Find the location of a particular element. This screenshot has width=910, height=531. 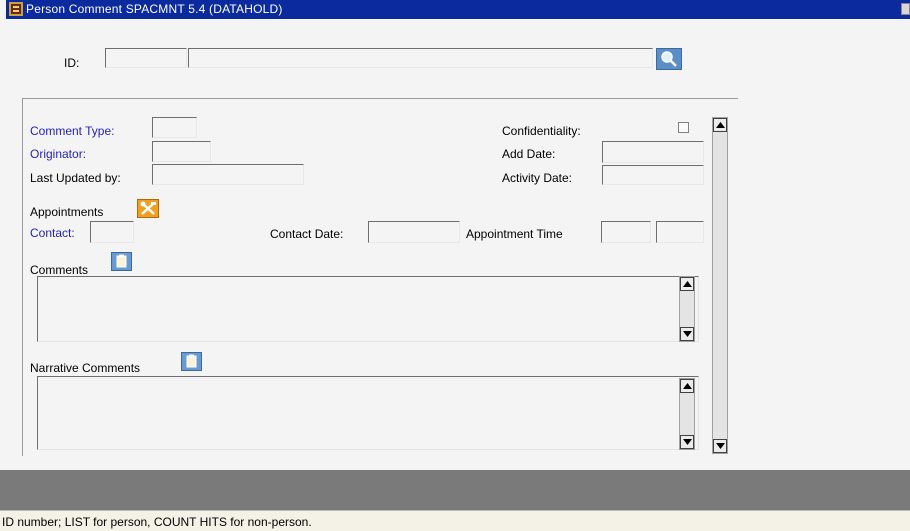

activity-date-label: Activity Date: is located at coordinates (537, 178).